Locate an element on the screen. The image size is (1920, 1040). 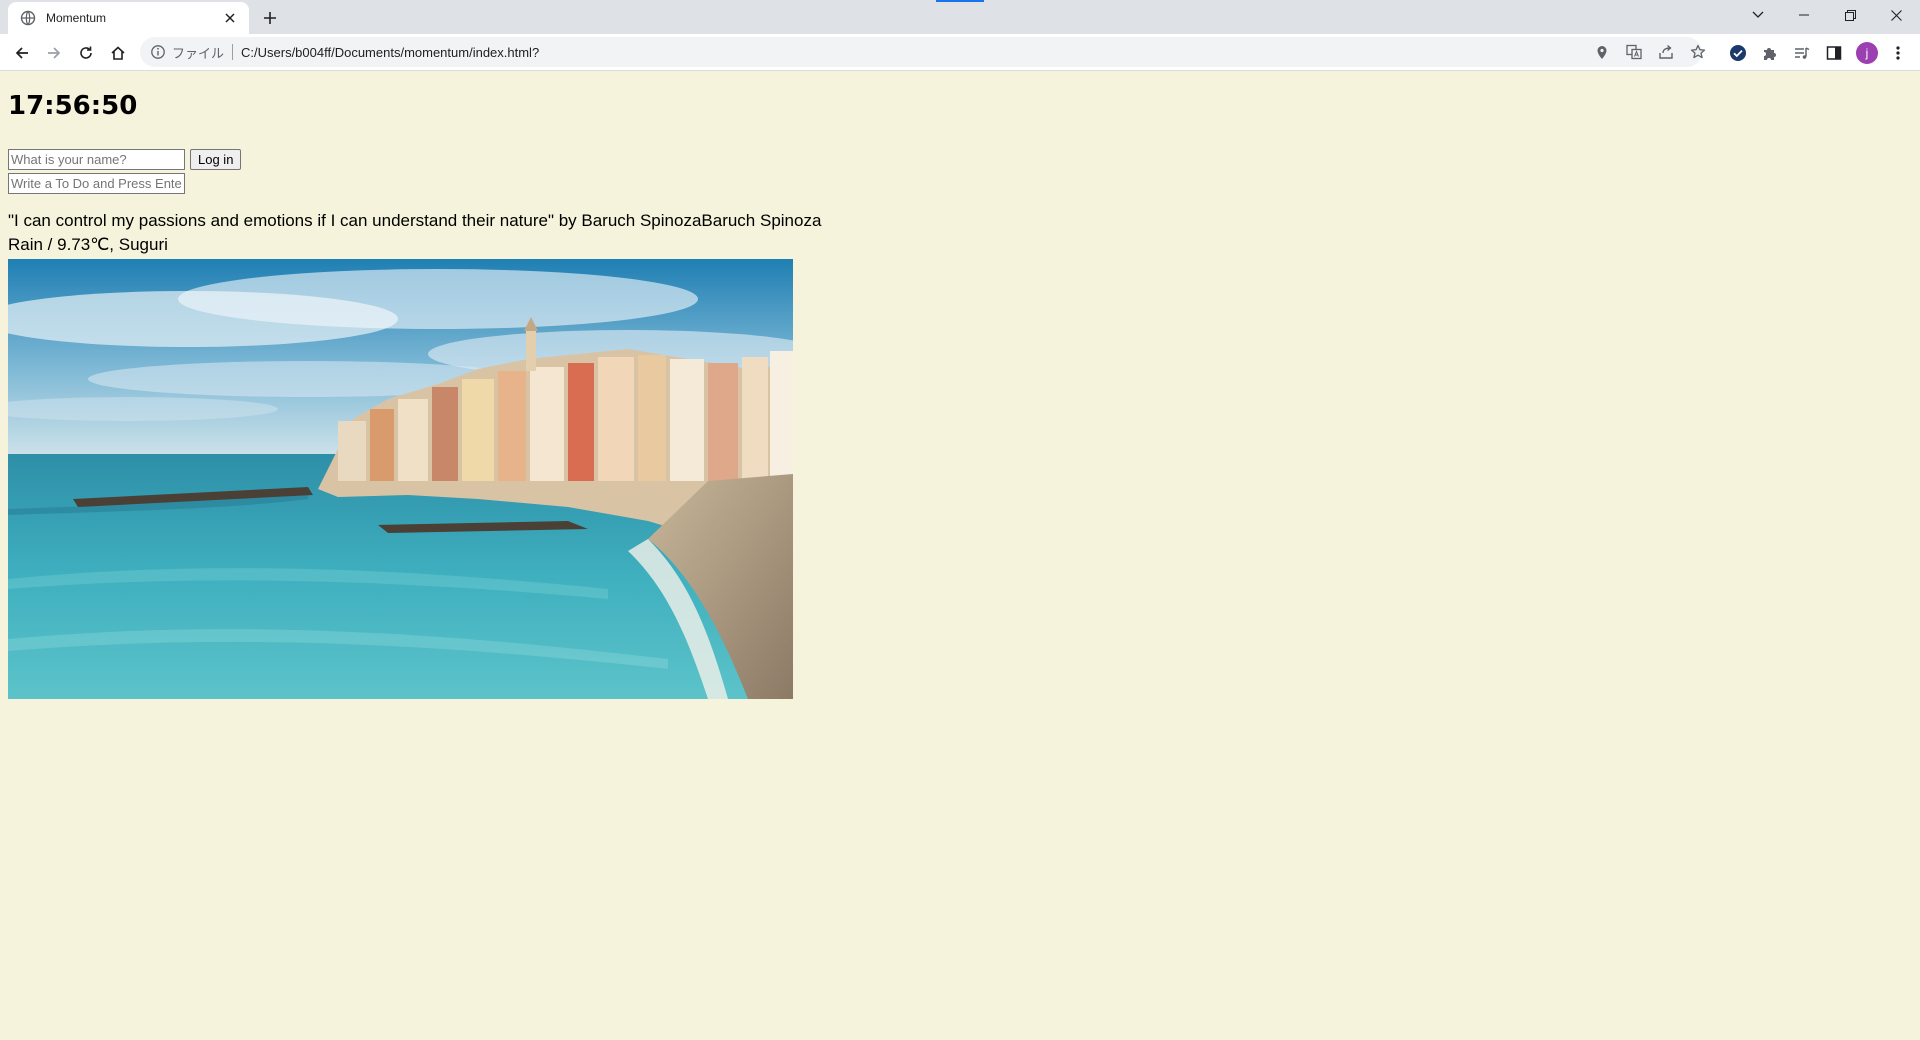
omnibox-separator is located at coordinates (233, 52).